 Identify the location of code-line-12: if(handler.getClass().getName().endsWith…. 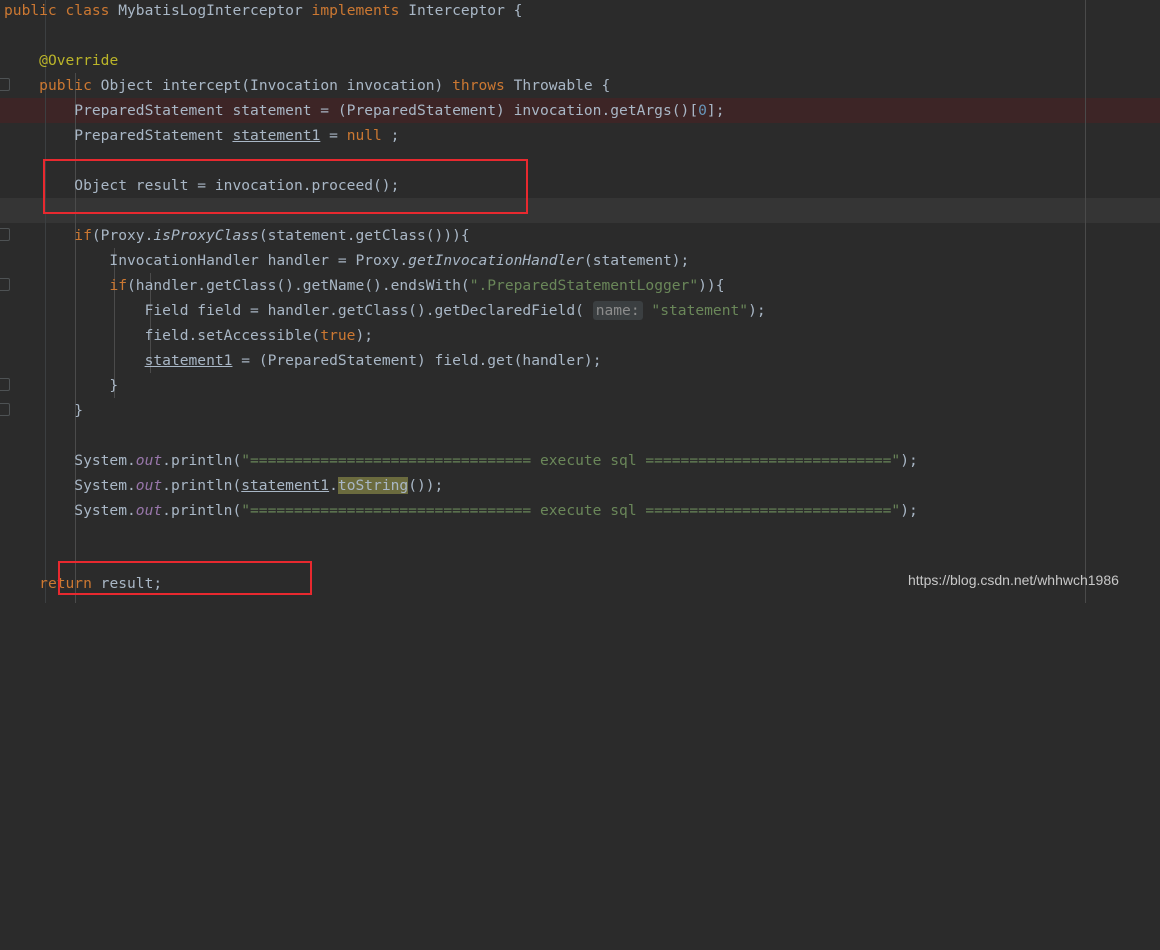
(417, 285).